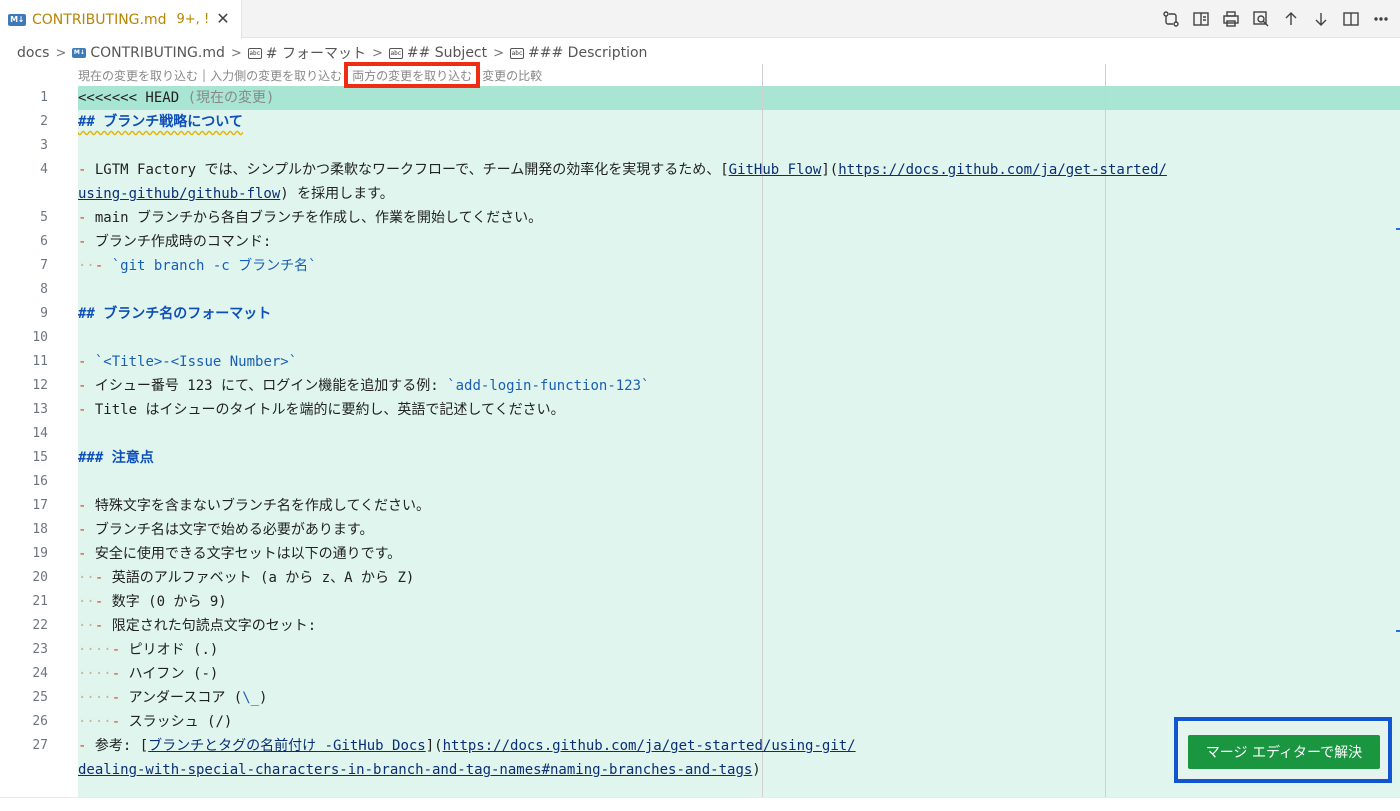 The image size is (1400, 811). What do you see at coordinates (231, 98) in the screenshot?
I see `conflict-label: (現在の変更)` at bounding box center [231, 98].